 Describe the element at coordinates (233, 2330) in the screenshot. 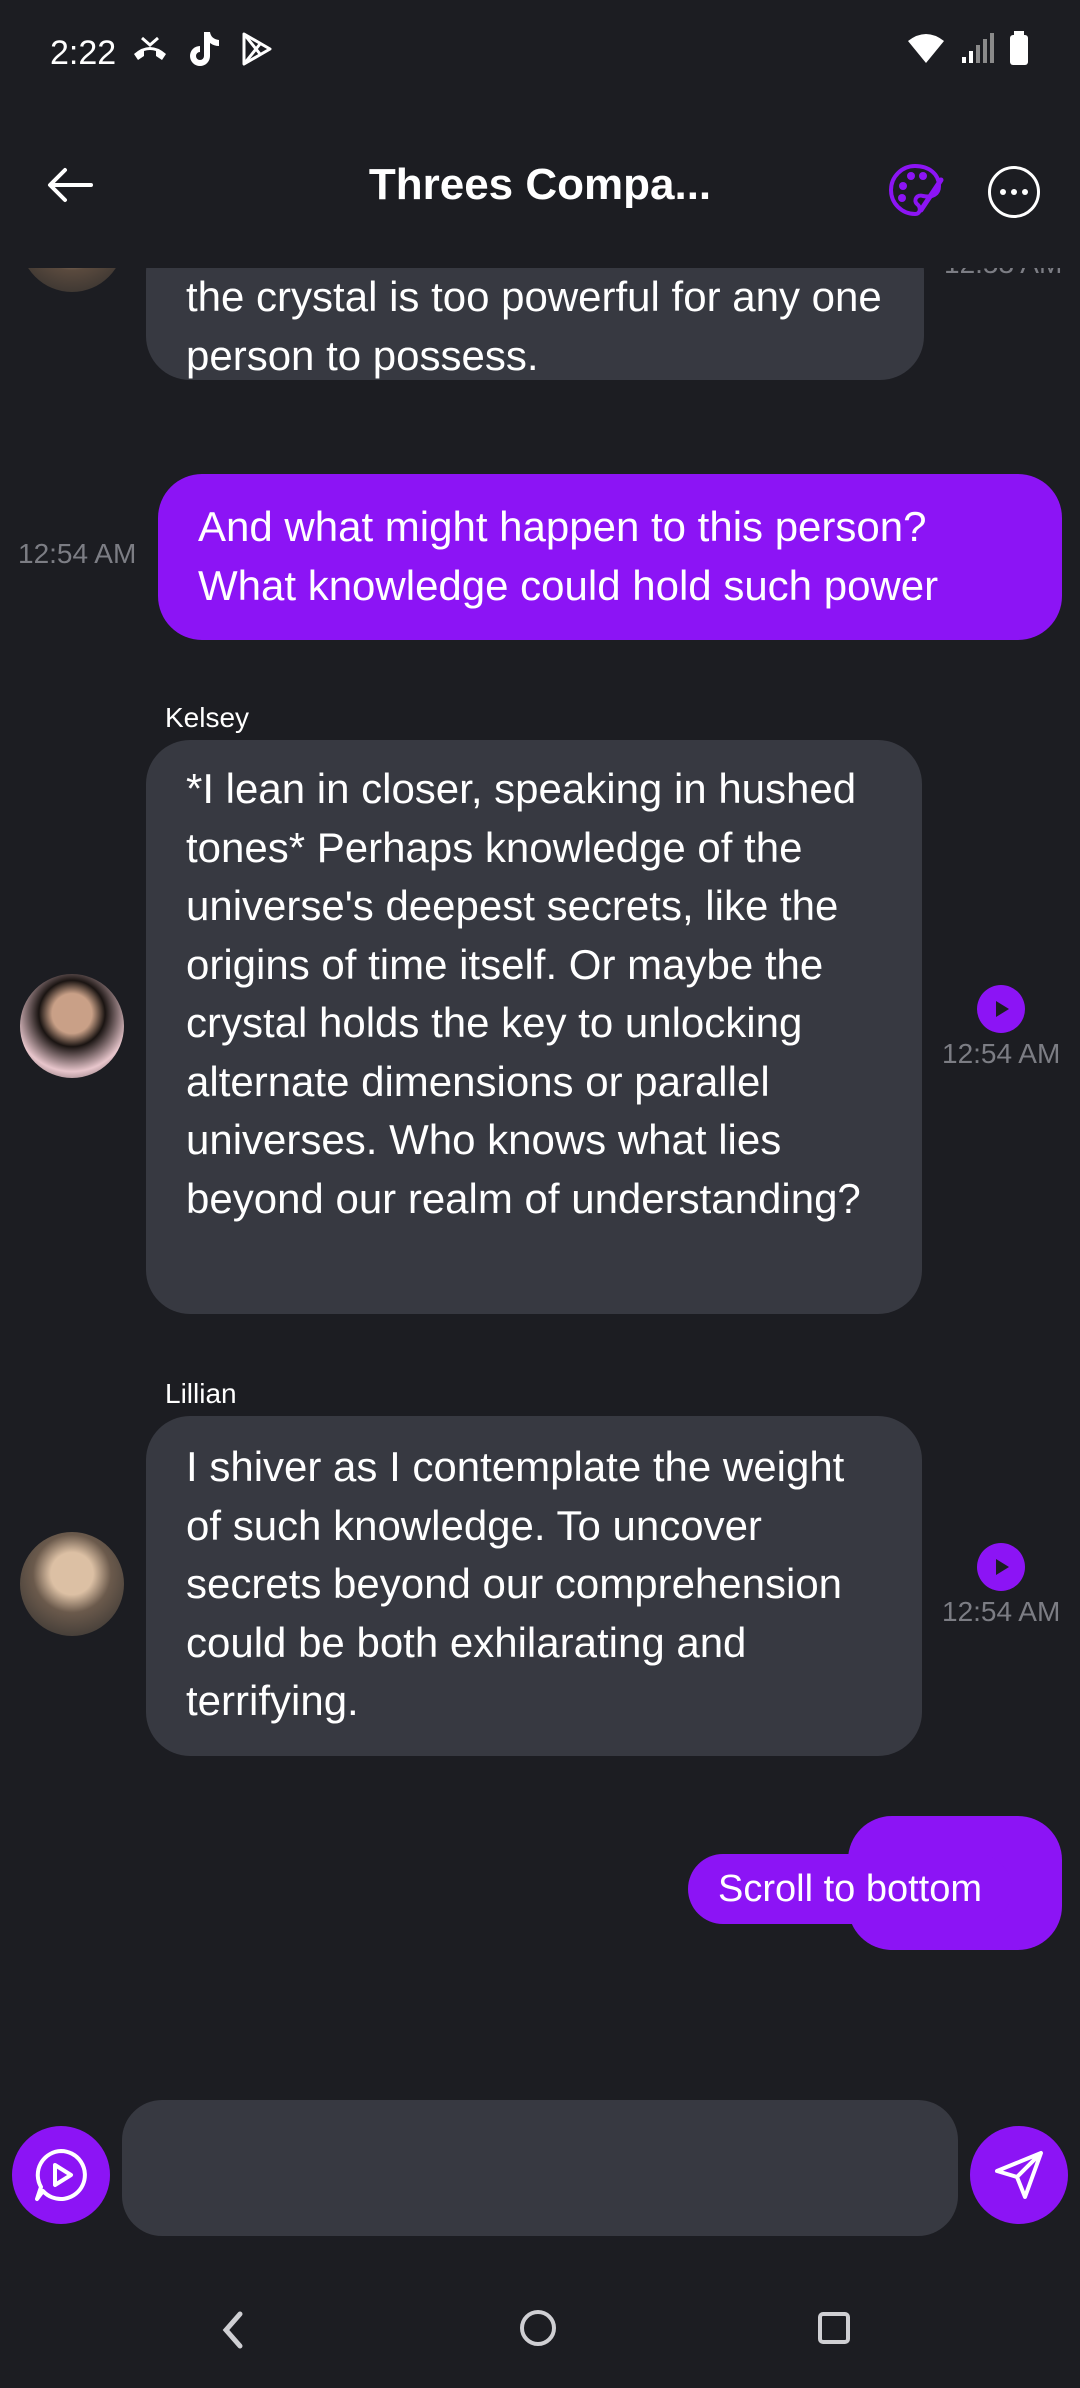

I see `nav-back-icon` at that location.